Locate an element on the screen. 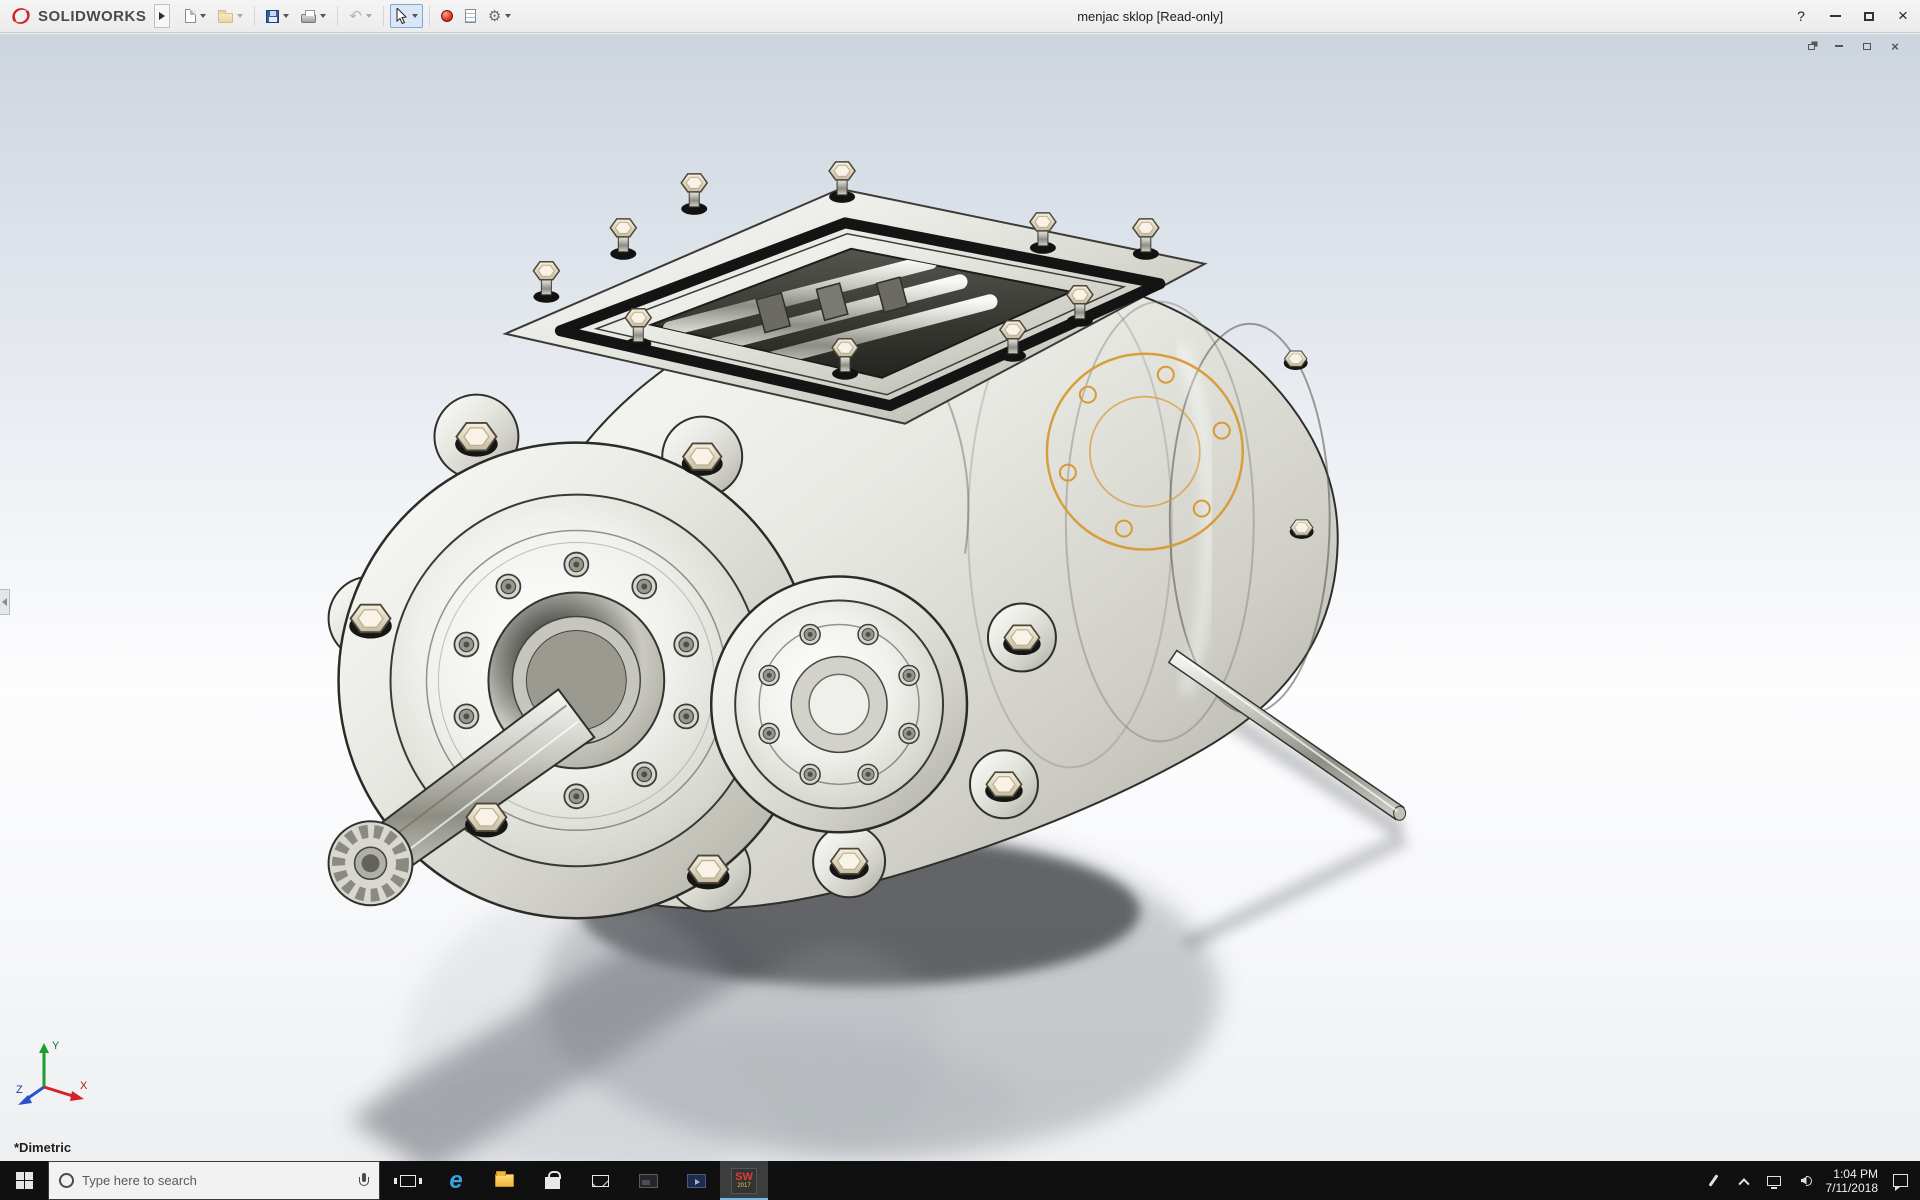 The width and height of the screenshot is (1920, 1200). store-bag-icon is located at coordinates (552, 1179).